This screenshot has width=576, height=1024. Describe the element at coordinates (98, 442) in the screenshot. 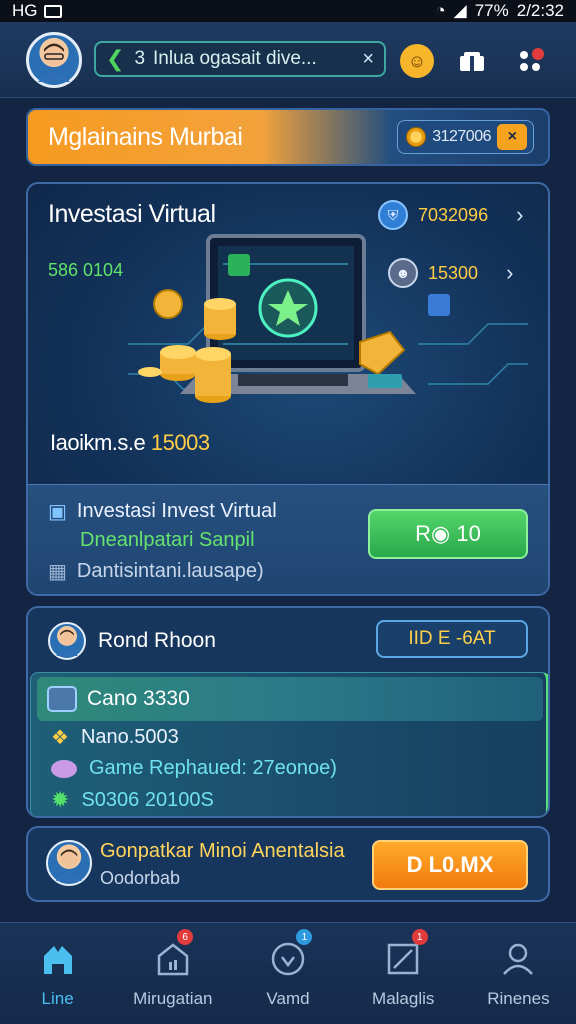

I see `footer-label: Iaoikm.s.e` at that location.